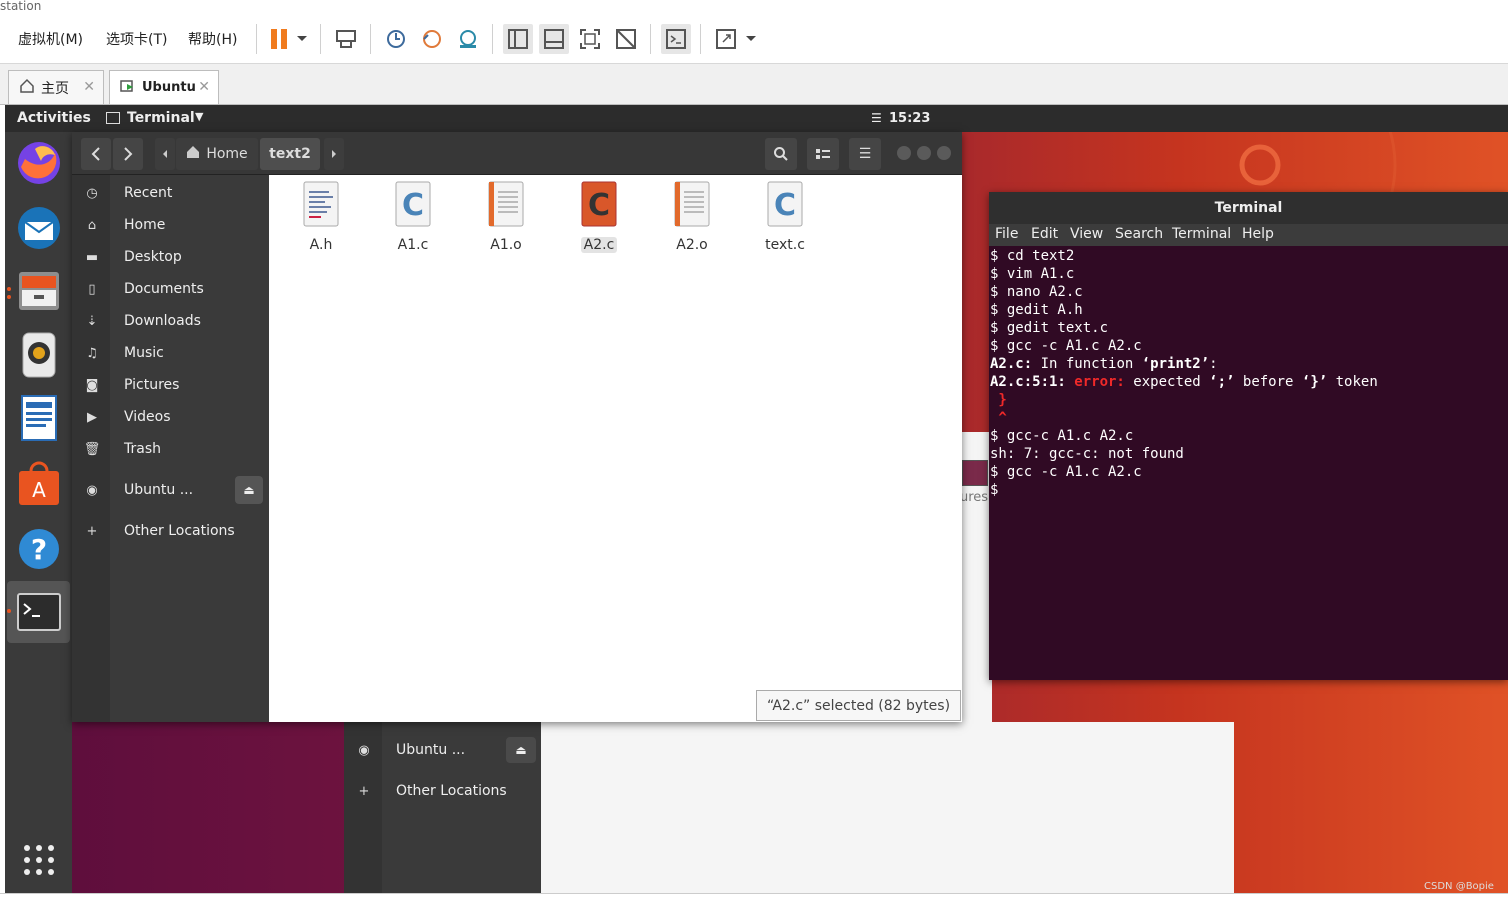 This screenshot has height=903, width=1508. What do you see at coordinates (975, 473) in the screenshot?
I see `folder-icon` at bounding box center [975, 473].